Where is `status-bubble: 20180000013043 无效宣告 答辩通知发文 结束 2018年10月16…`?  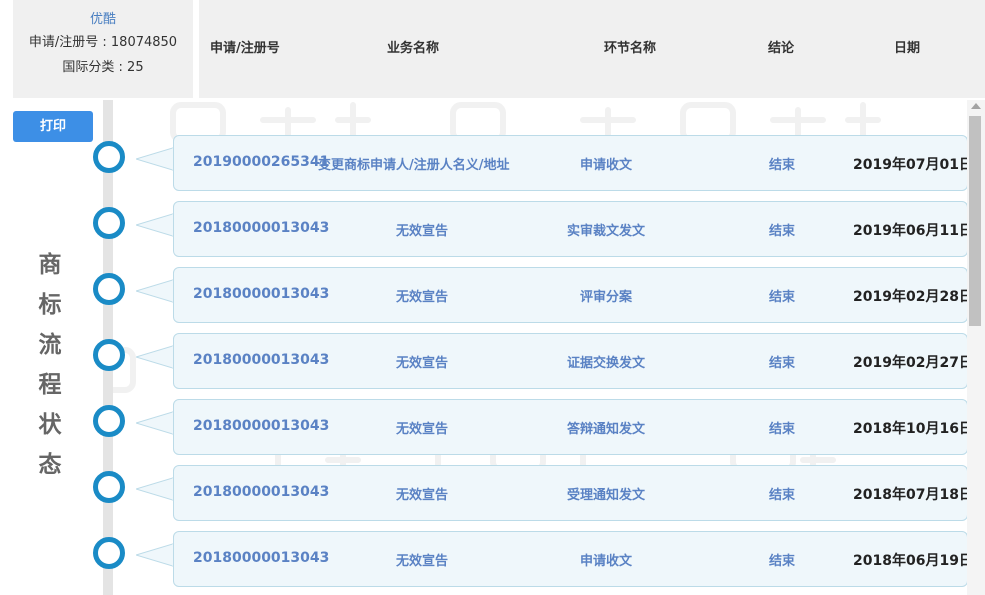
status-bubble: 20180000013043 无效宣告 答辩通知发文 结束 2018年10月16… is located at coordinates (573, 427).